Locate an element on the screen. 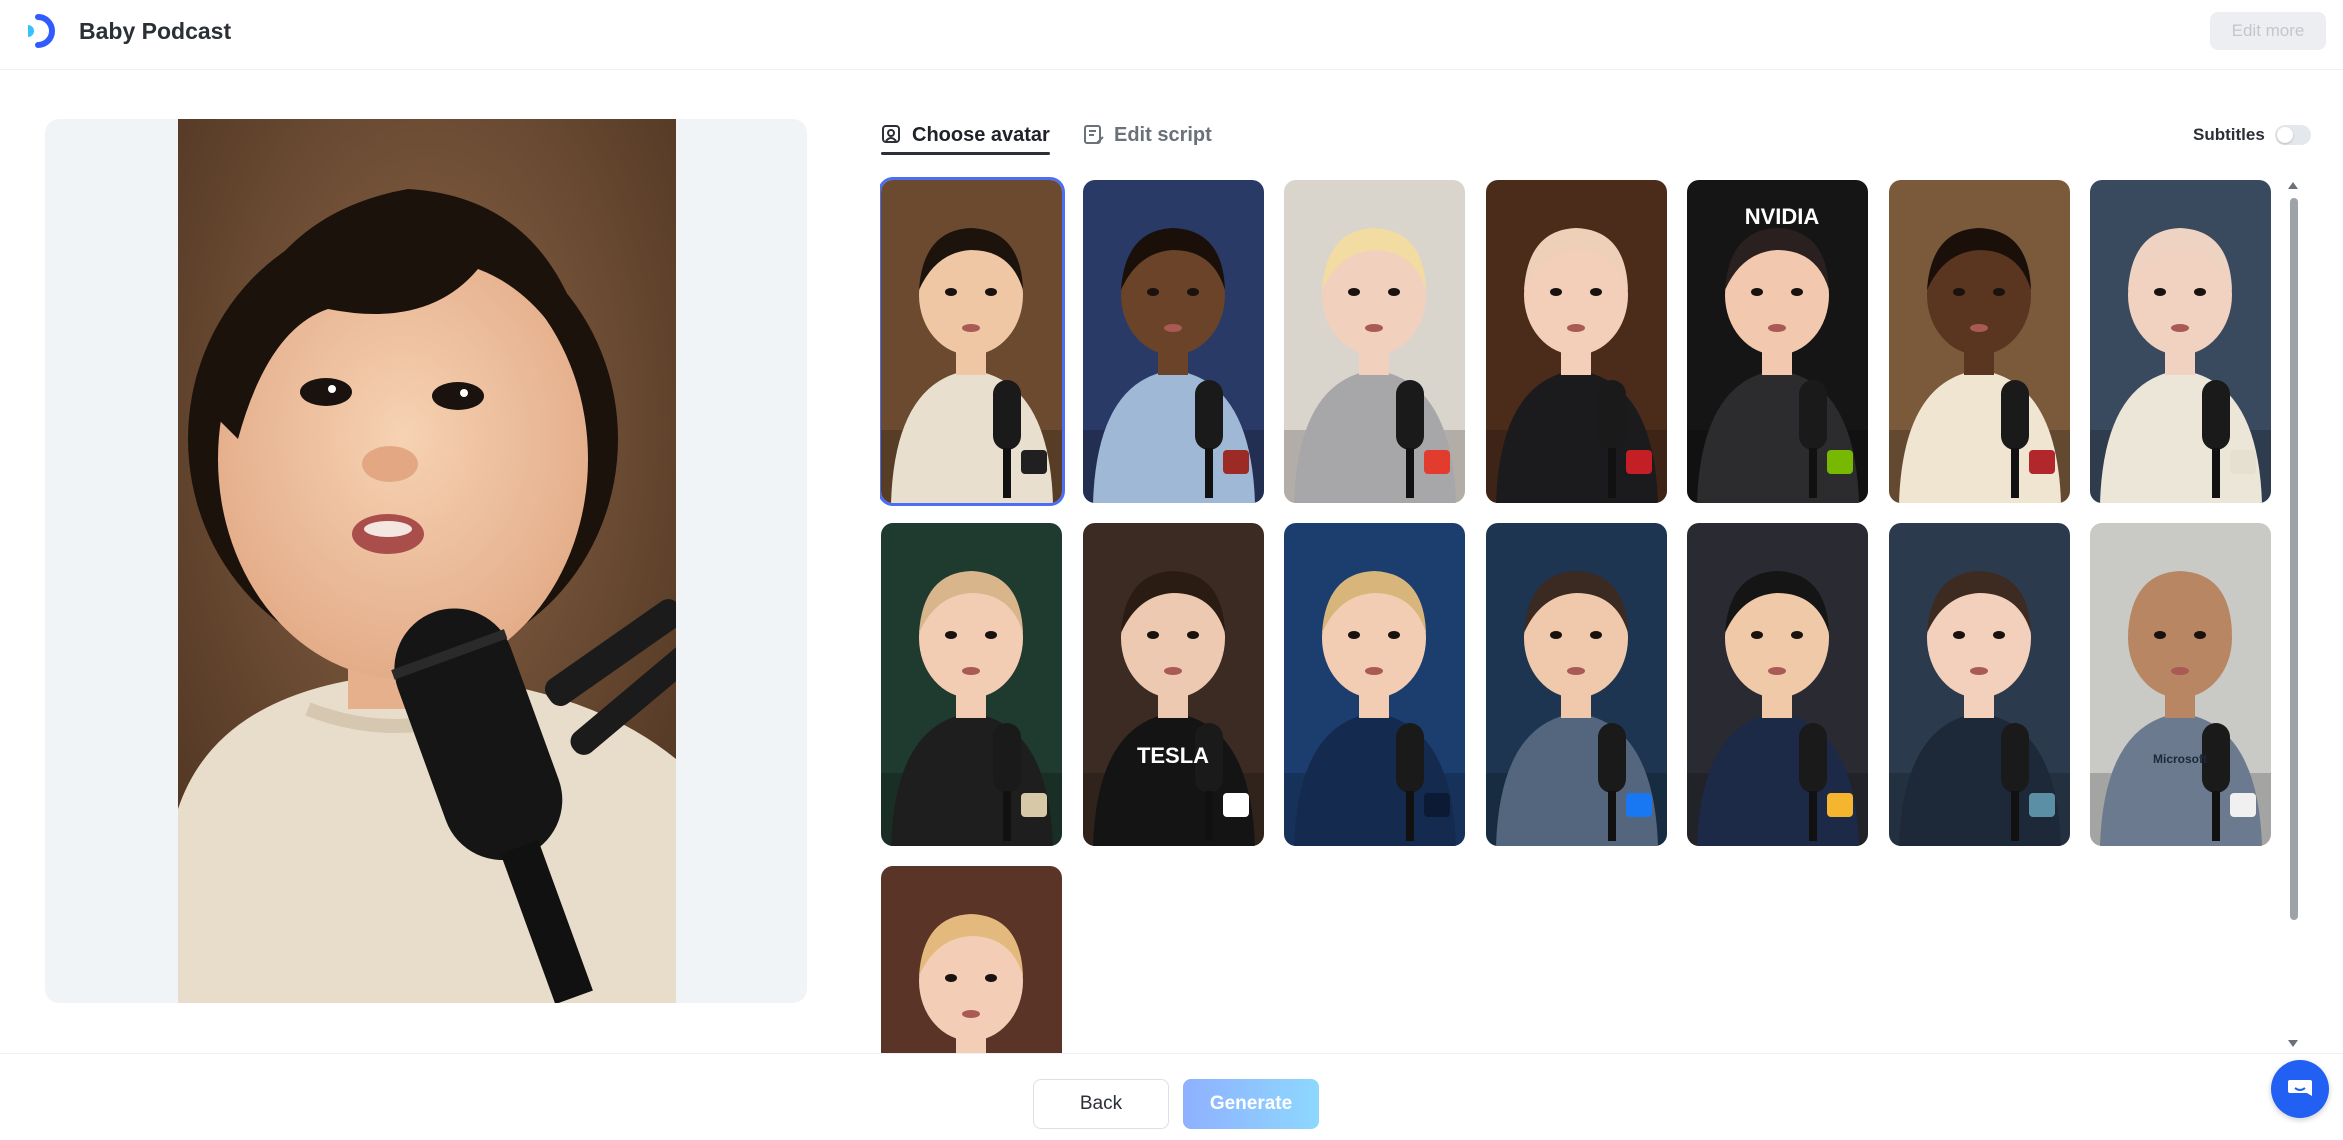 This screenshot has height=1140, width=2343. script-edit-icon is located at coordinates (1094, 134).